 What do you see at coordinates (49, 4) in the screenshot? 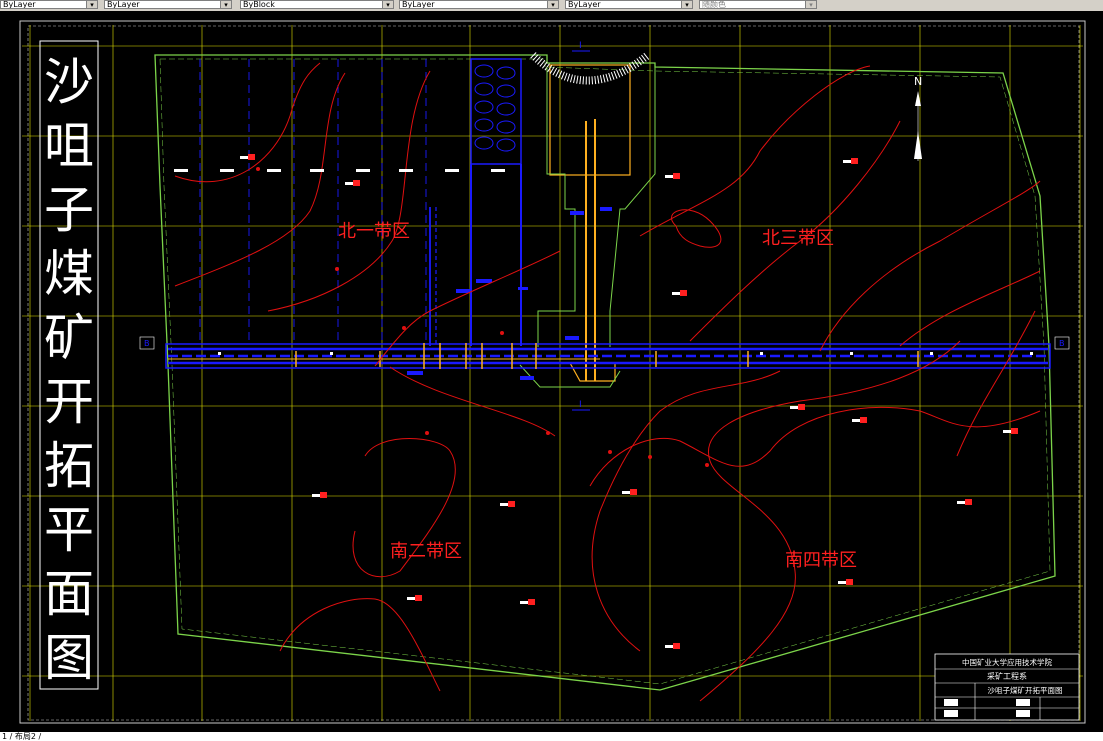
I see `layer-combo: ByLayer ▾` at bounding box center [49, 4].